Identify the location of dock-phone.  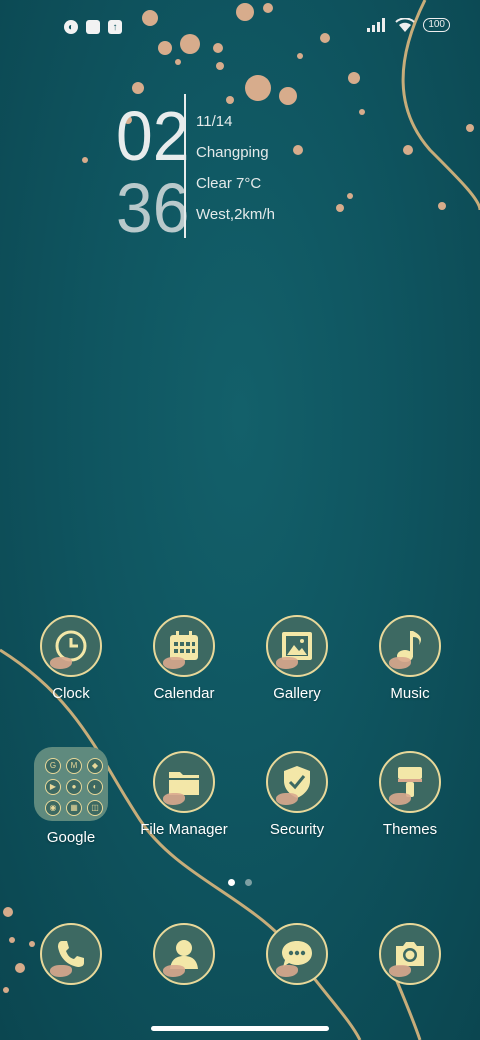
(71, 954).